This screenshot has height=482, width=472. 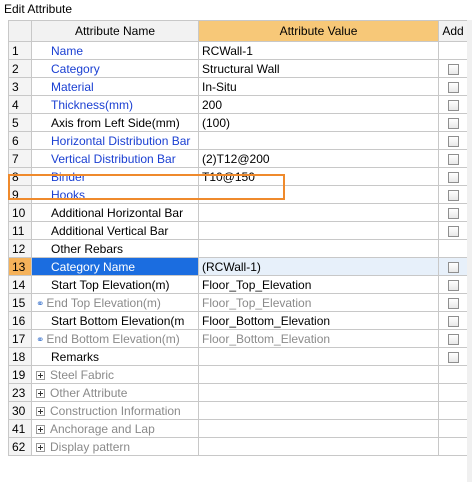 I want to click on attribute-row: 5 Axis from Left Side(mm) (100), so click(x=238, y=122).